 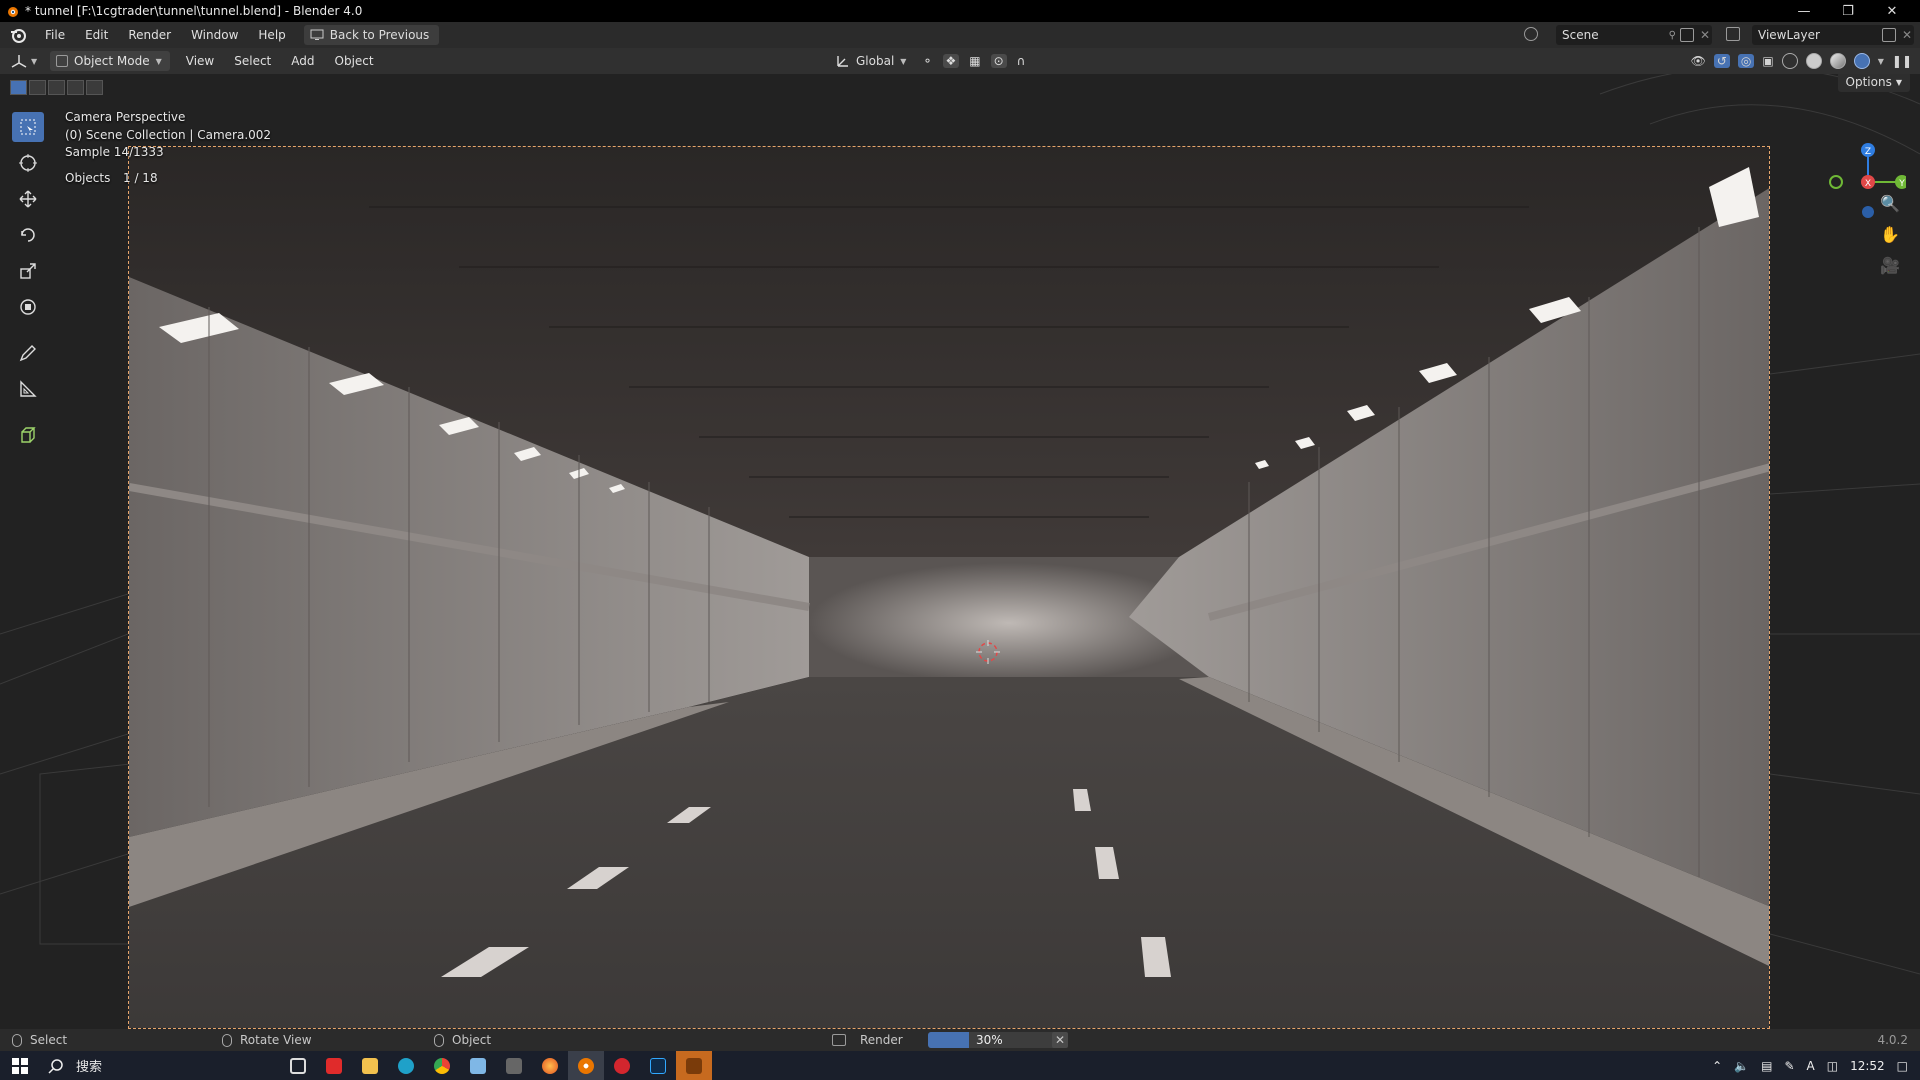 What do you see at coordinates (56, 87) in the screenshot?
I see `select-subtract-icon` at bounding box center [56, 87].